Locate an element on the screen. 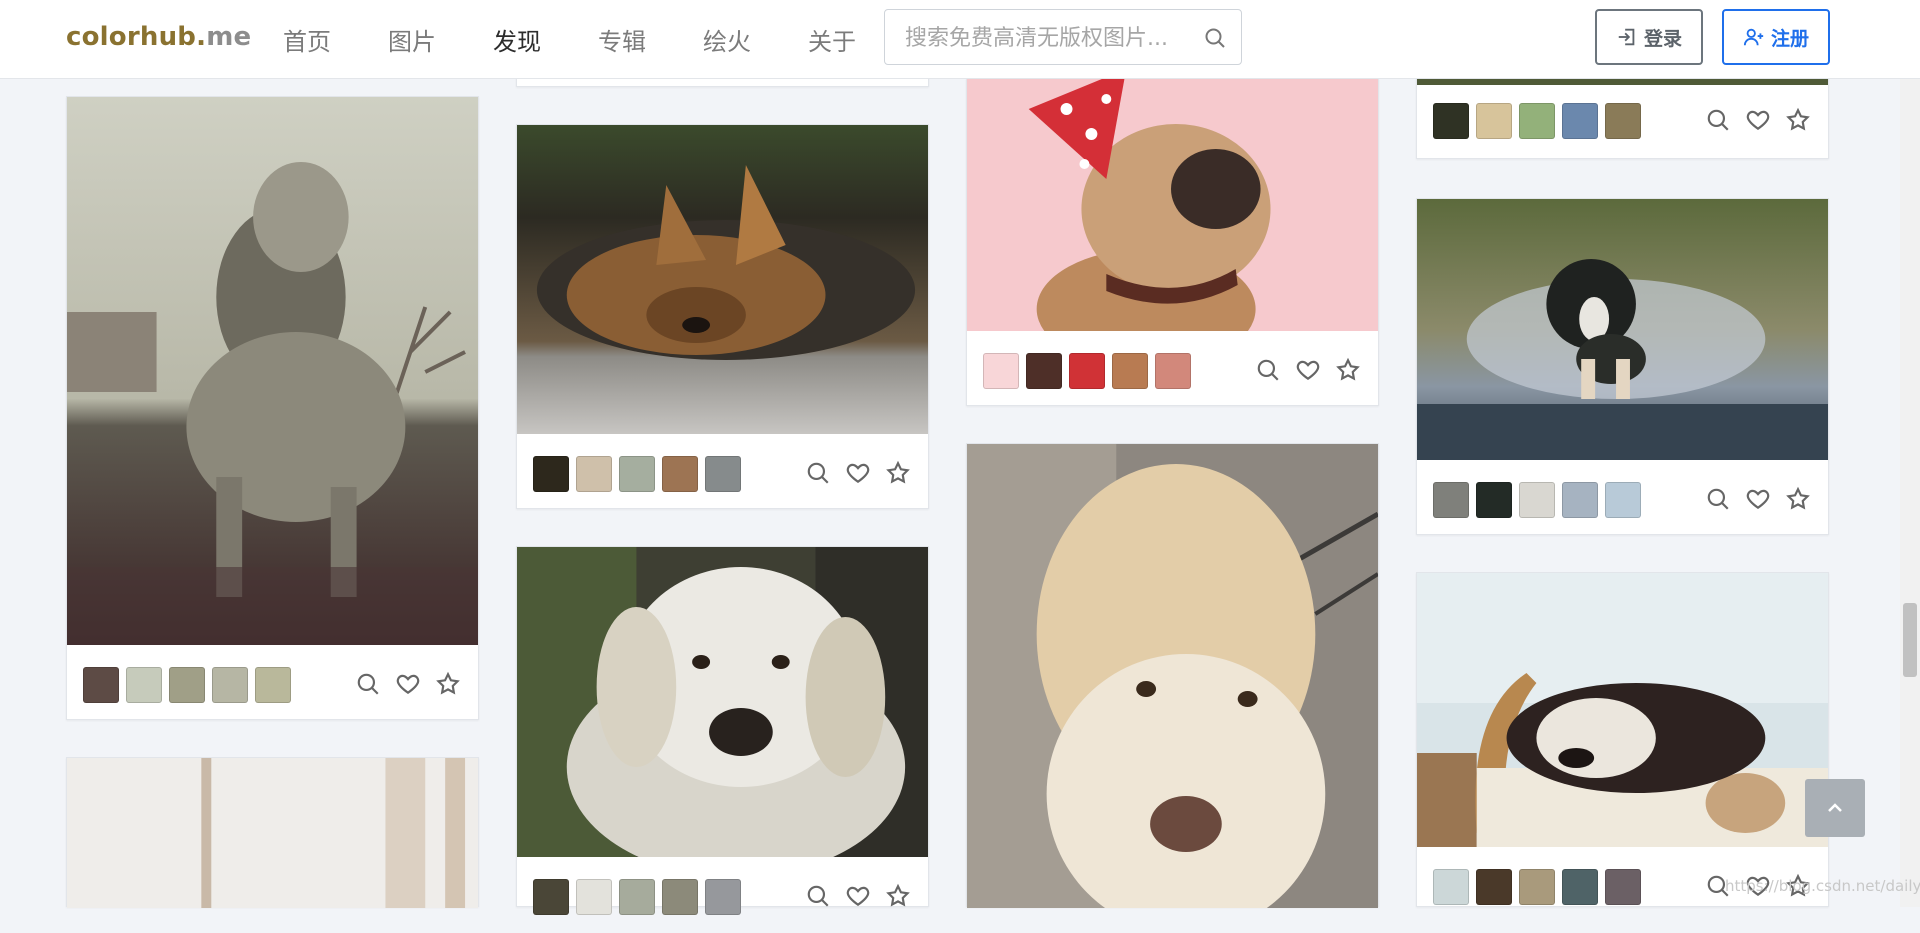 This screenshot has width=1920, height=933. search-box is located at coordinates (1063, 37).